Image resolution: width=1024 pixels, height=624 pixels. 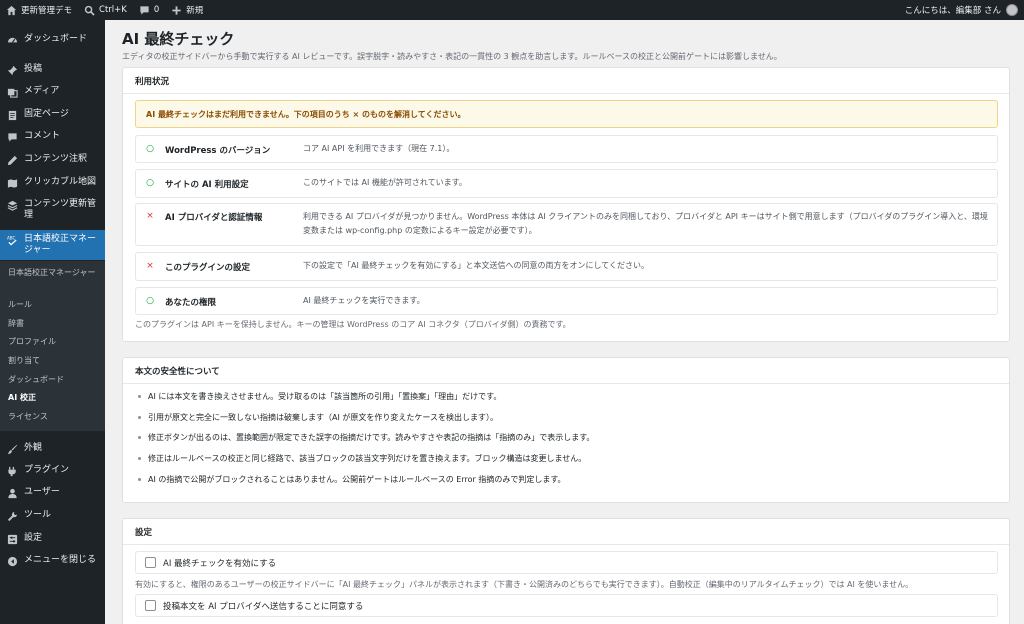 What do you see at coordinates (566, 562) in the screenshot?
I see `enable-ai-check-row: AI 最終チェックを有効にする` at bounding box center [566, 562].